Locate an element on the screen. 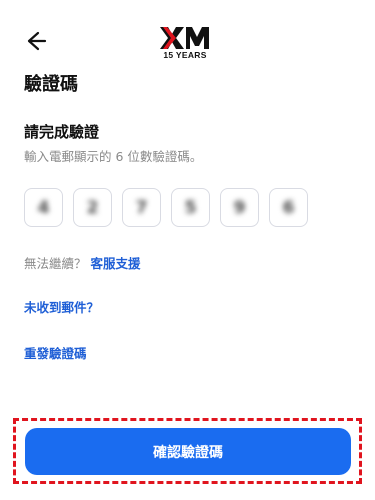  otp-digit: 9 is located at coordinates (239, 207).